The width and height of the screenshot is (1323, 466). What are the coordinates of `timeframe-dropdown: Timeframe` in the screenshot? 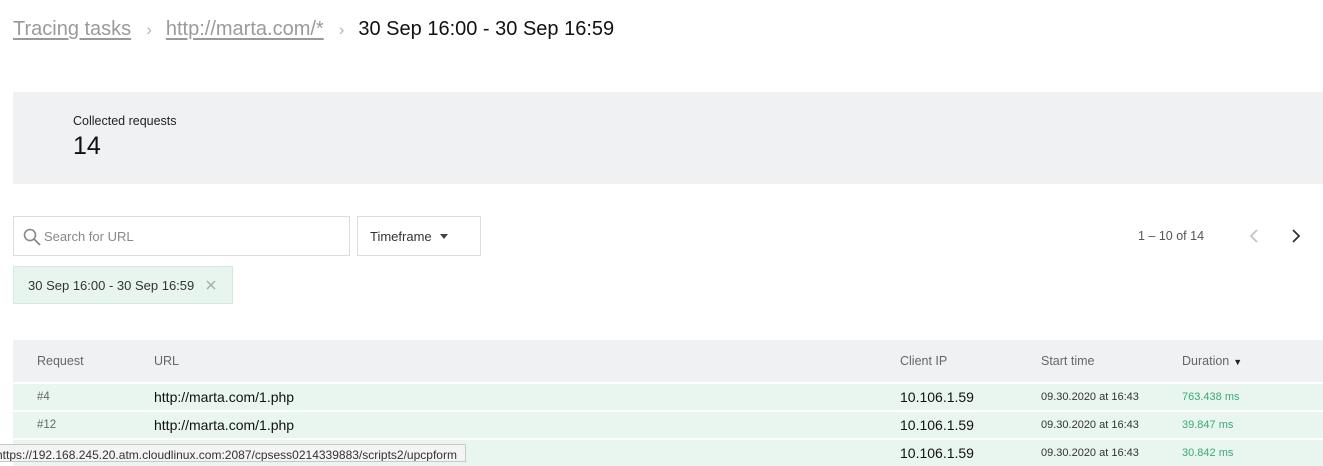 It's located at (419, 236).